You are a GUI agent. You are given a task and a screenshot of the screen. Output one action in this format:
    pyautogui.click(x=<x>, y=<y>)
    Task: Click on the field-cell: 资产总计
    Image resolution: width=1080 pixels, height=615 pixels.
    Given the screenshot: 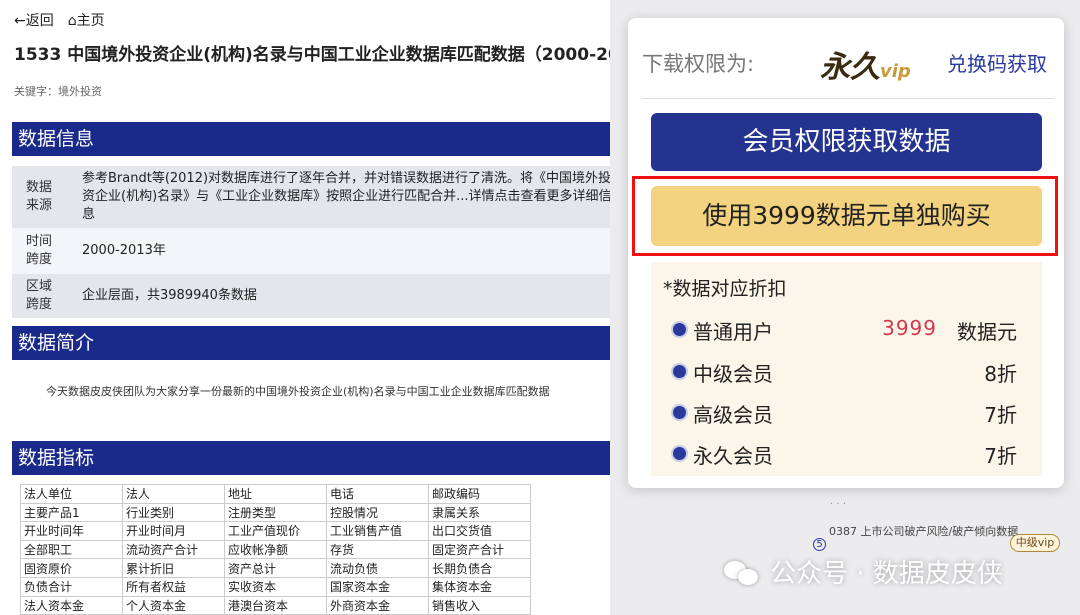 What is the action you would take?
    pyautogui.click(x=275, y=568)
    